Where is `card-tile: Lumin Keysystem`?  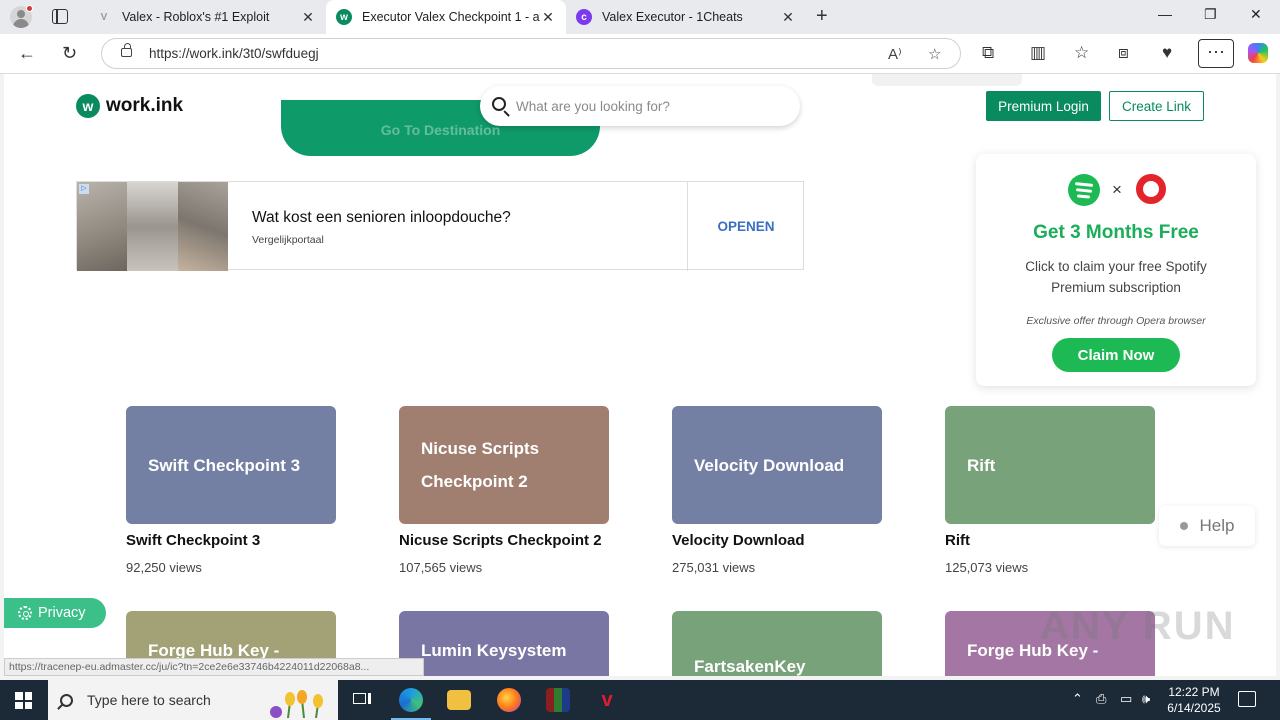 card-tile: Lumin Keysystem is located at coordinates (504, 643).